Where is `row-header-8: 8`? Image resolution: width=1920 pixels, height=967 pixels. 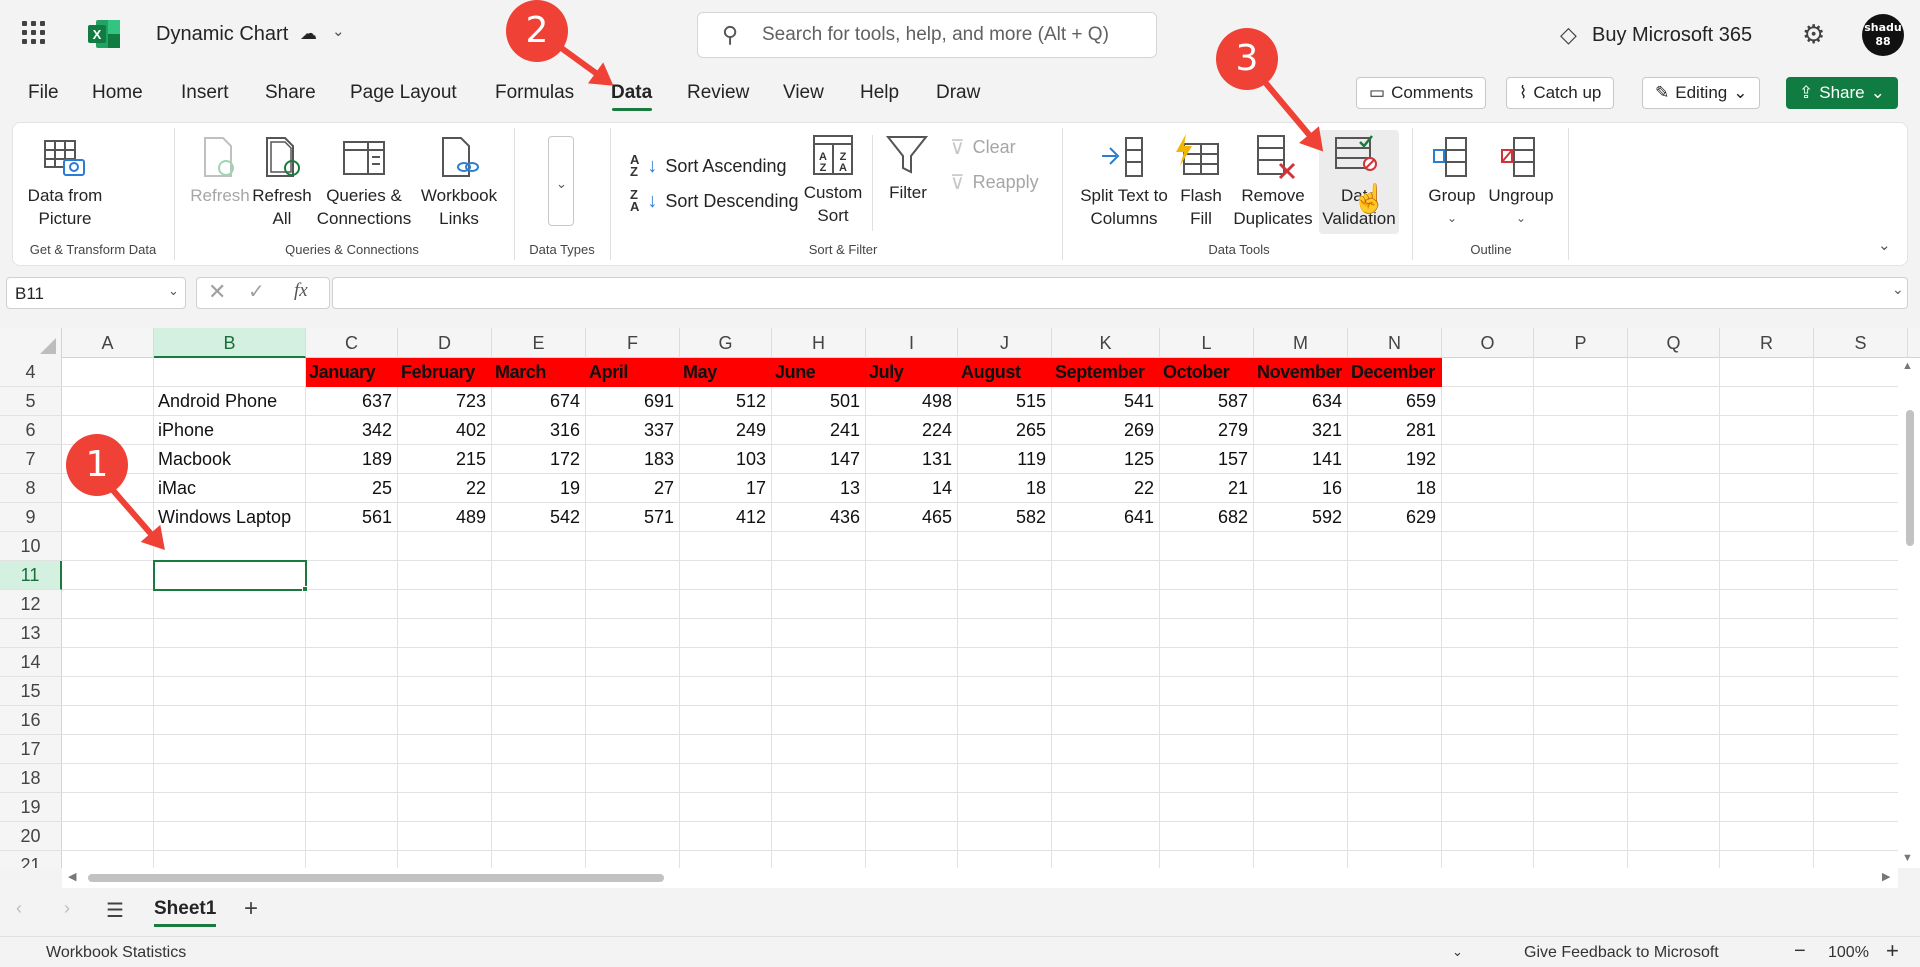
row-header-8: 8 is located at coordinates (31, 488).